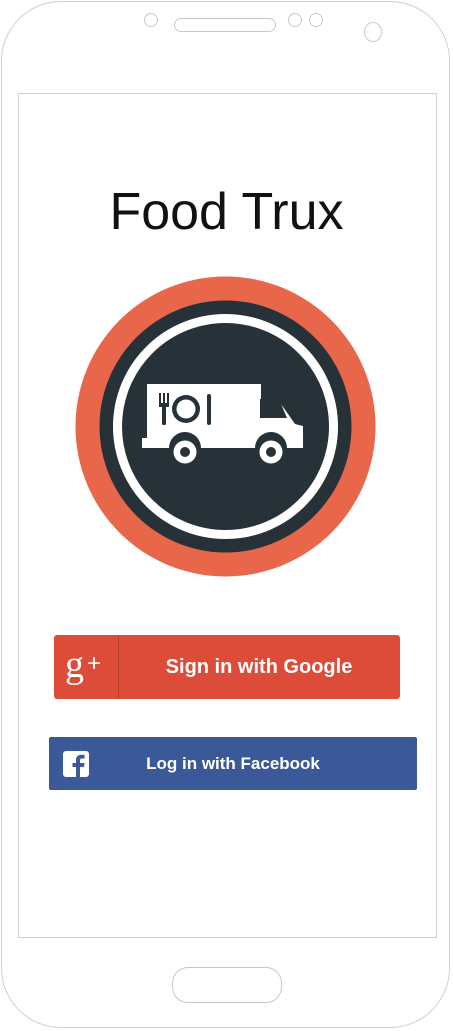 The image size is (453, 1031). Describe the element at coordinates (74, 665) in the screenshot. I see `svg-text: g` at that location.